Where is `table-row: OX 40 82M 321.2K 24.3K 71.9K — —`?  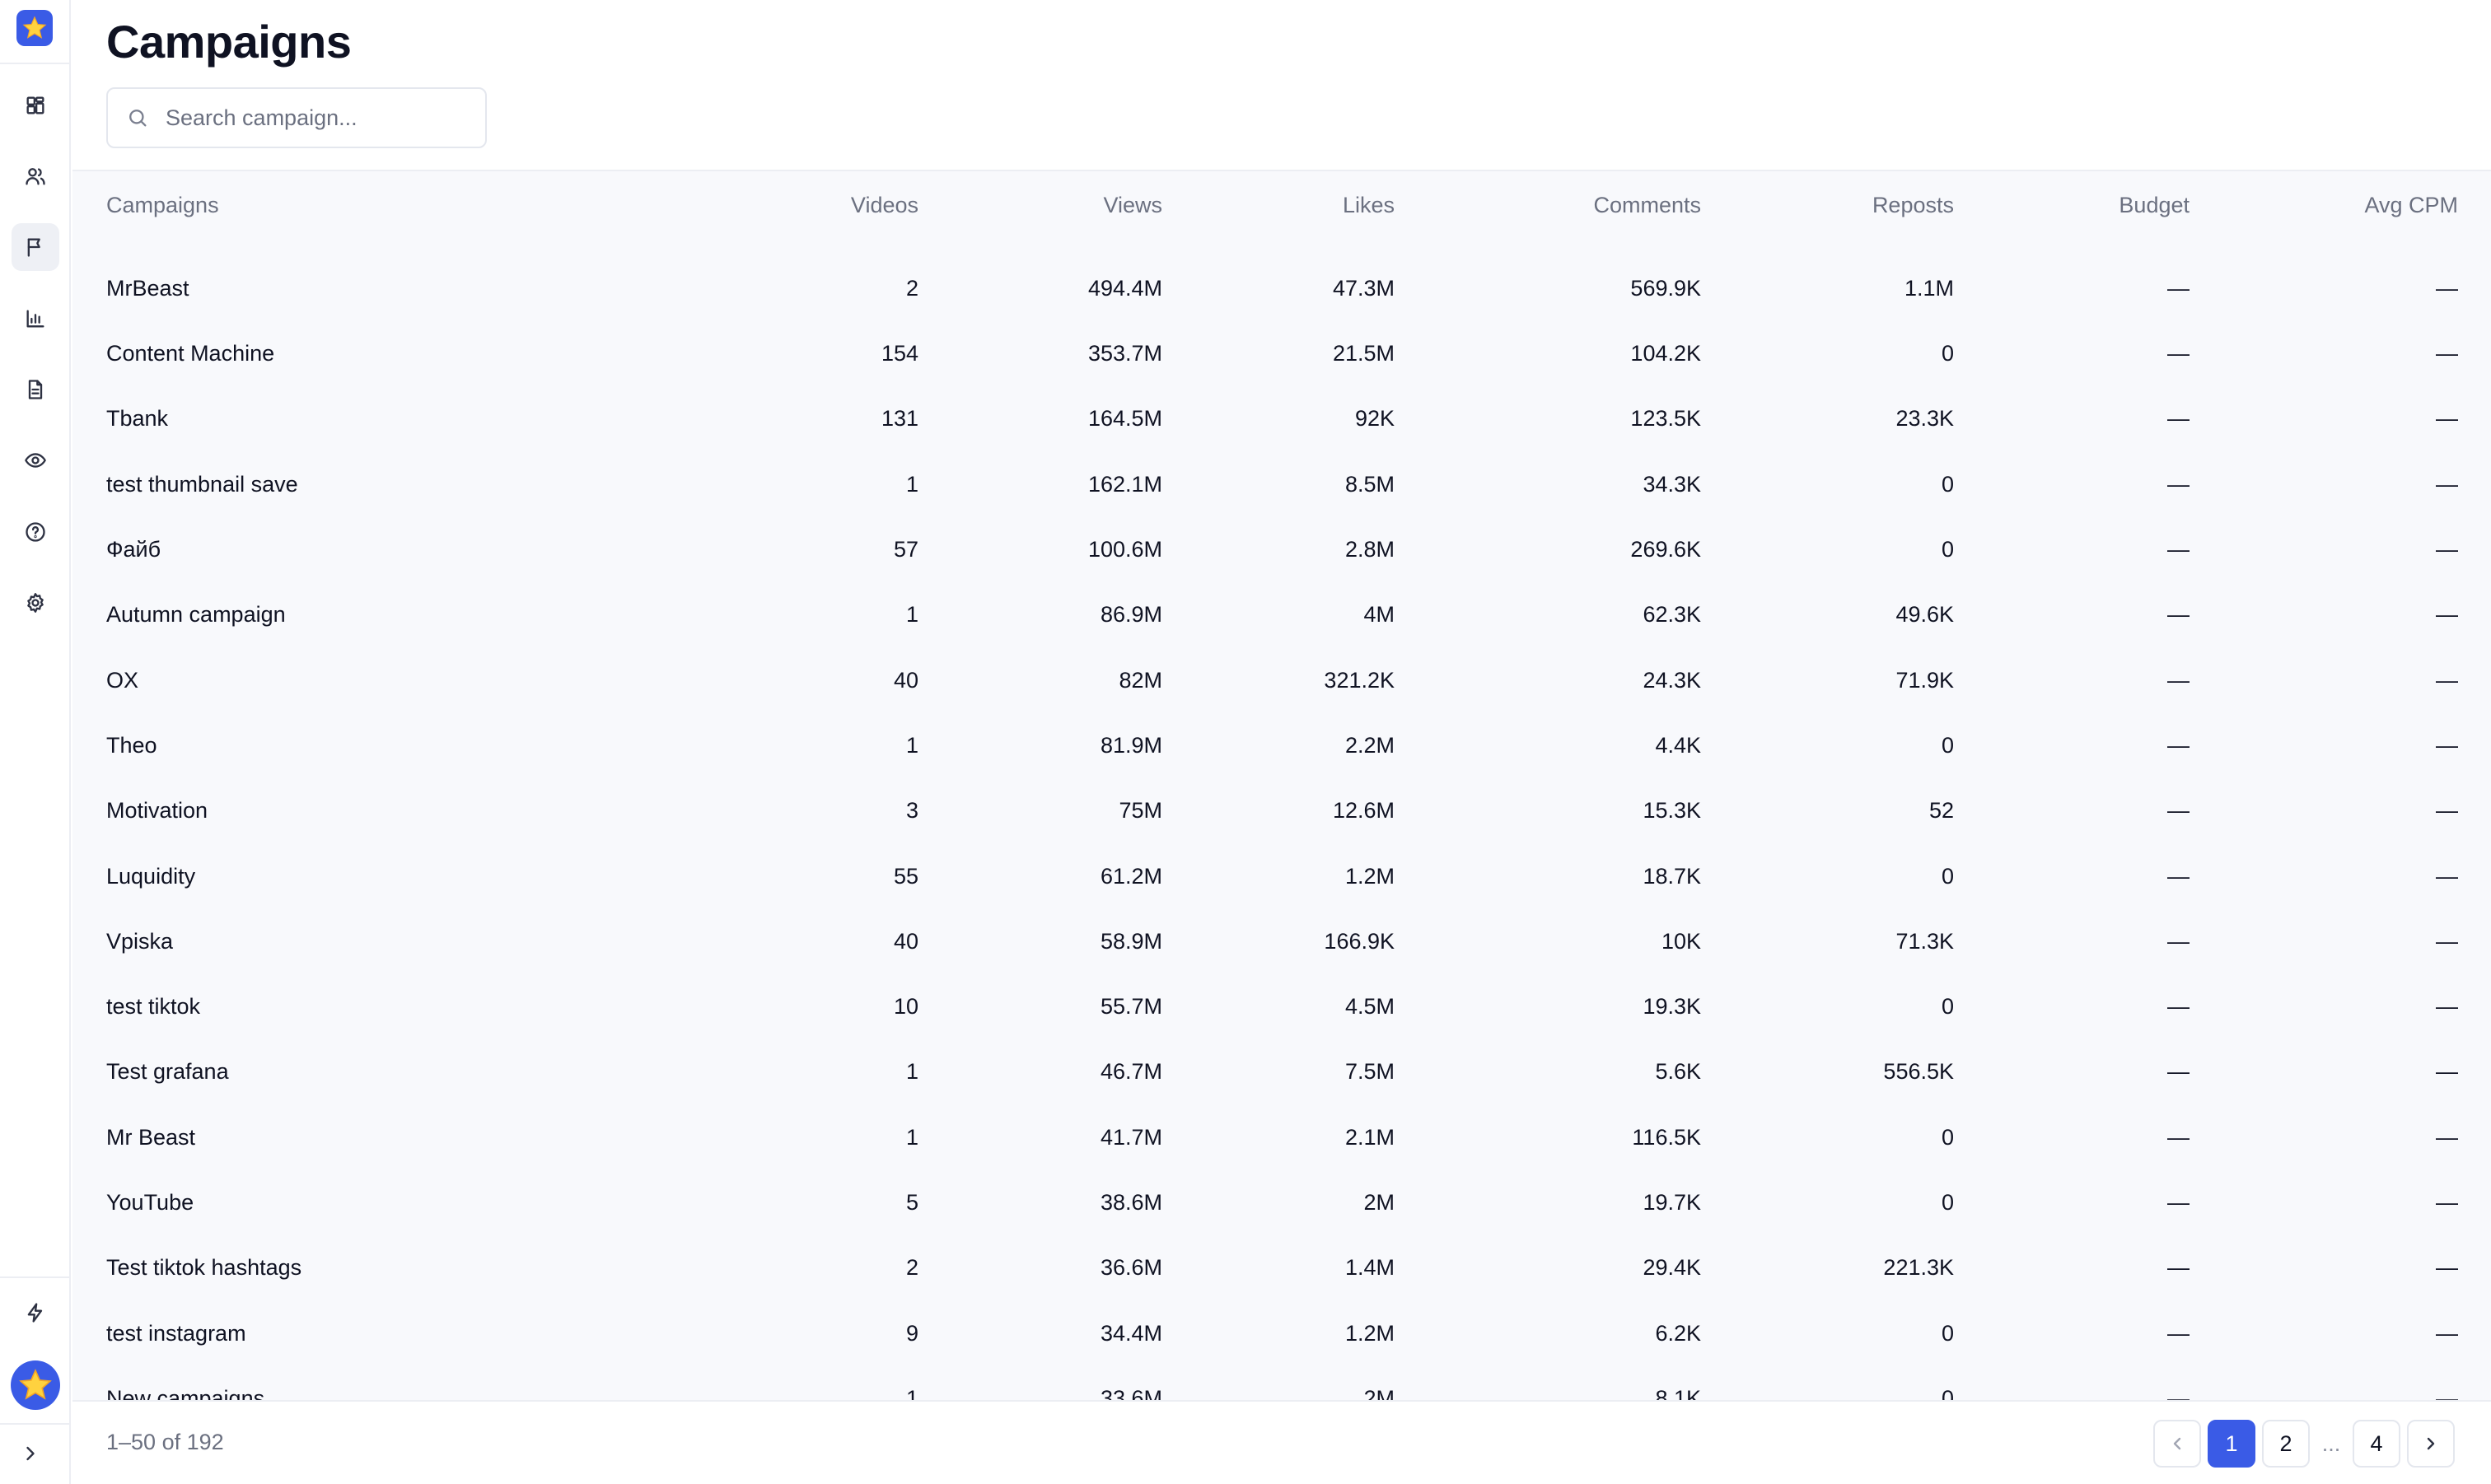
table-row: OX 40 82M 321.2K 24.3K 71.9K — — is located at coordinates (1282, 679).